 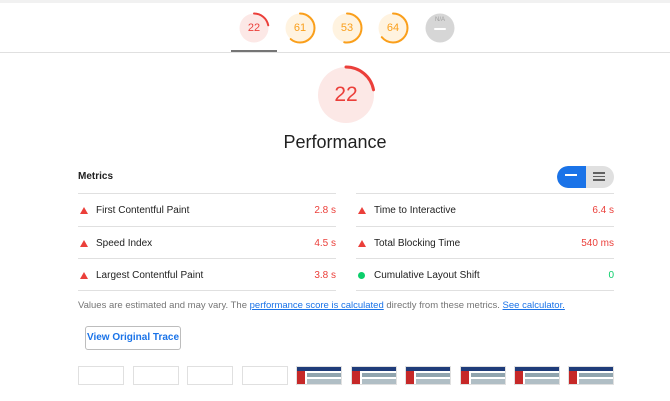 I want to click on compact-list-icon, so click(x=571, y=176).